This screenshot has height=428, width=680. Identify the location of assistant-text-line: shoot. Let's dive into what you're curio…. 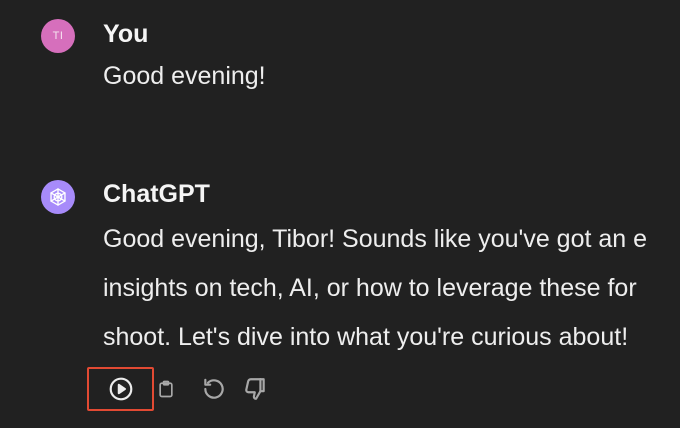
(366, 337).